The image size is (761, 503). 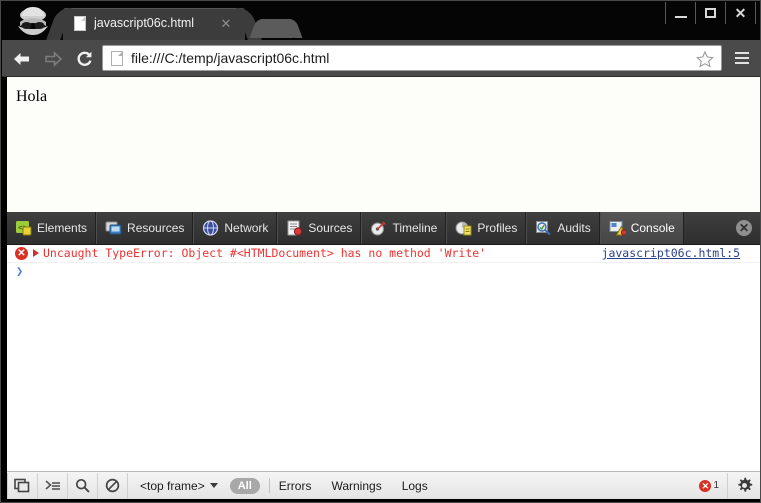 I want to click on devtools-close-button: ✕, so click(x=744, y=228).